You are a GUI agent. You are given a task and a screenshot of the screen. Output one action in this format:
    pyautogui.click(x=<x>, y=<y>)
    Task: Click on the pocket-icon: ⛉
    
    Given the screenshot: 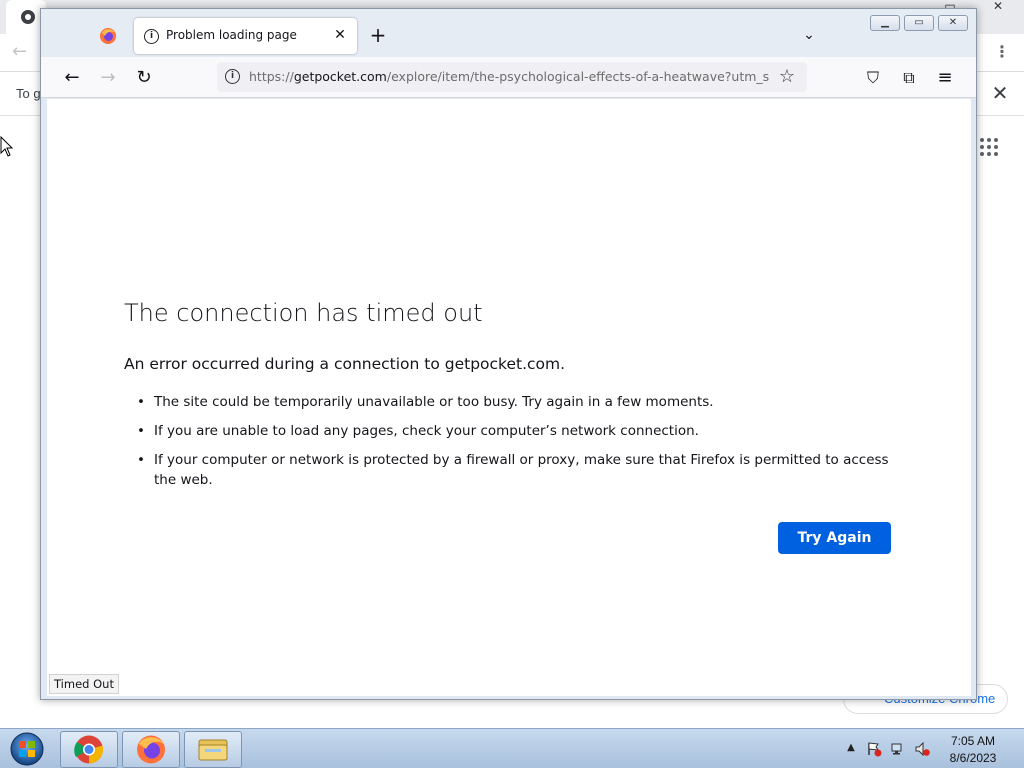 What is the action you would take?
    pyautogui.click(x=873, y=78)
    